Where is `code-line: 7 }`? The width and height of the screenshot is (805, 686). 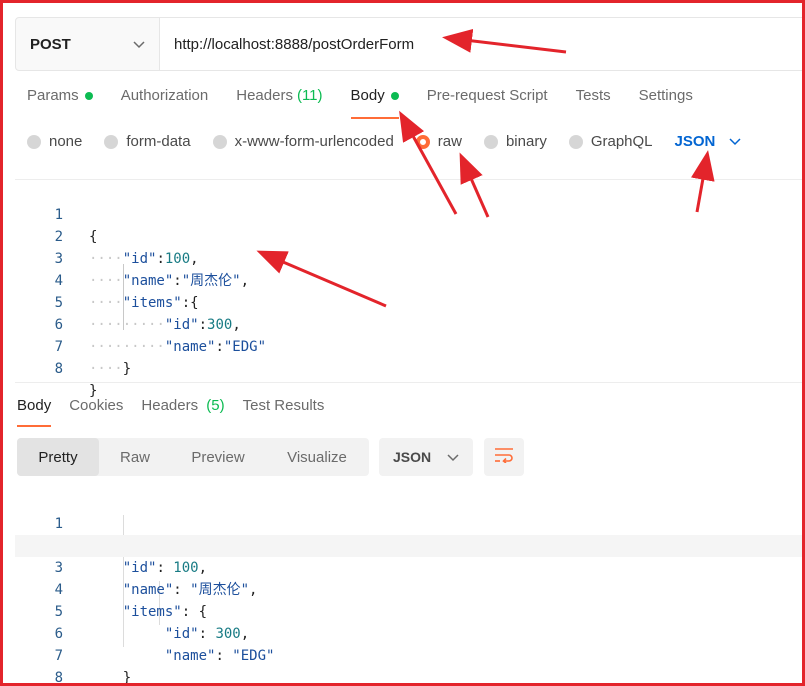 code-line: 7 } is located at coordinates (408, 653).